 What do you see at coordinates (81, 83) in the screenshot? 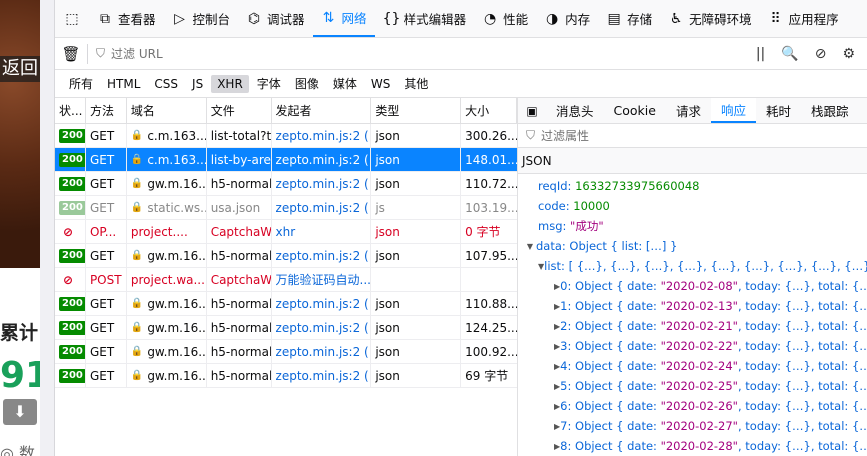
I see `type-filter-button: 所有` at bounding box center [81, 83].